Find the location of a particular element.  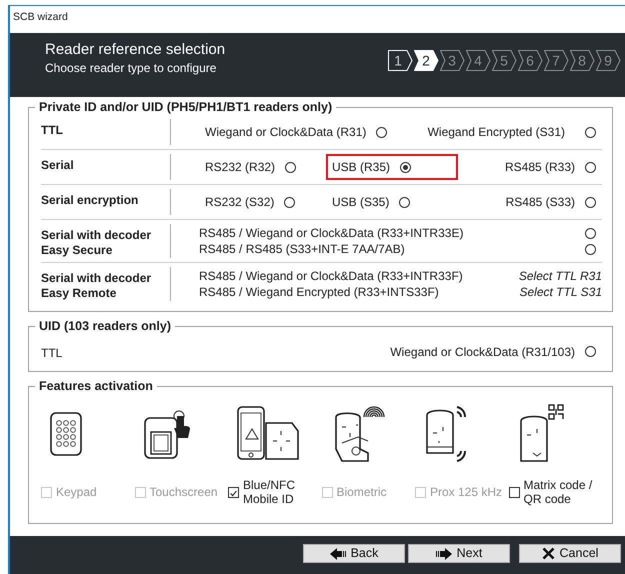

checkbox-label: Matrix code / QR code is located at coordinates (558, 492).